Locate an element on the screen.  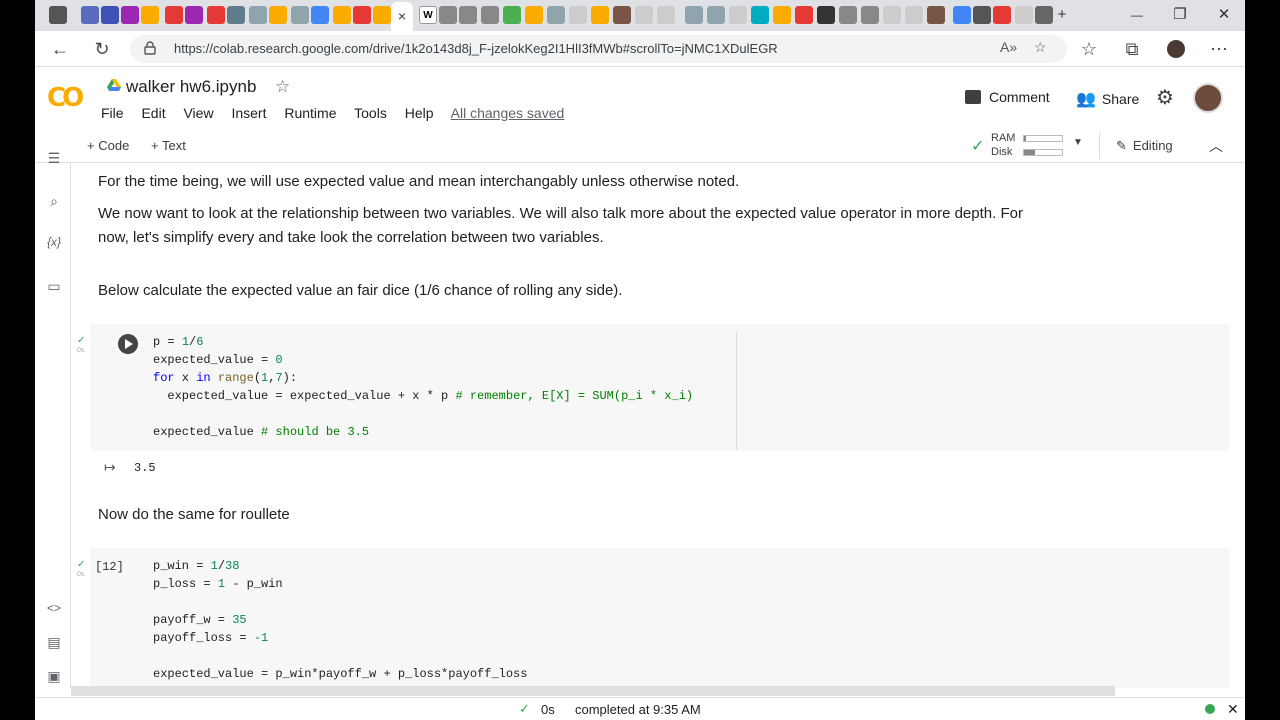
menu-help: Help is located at coordinates (419, 113).